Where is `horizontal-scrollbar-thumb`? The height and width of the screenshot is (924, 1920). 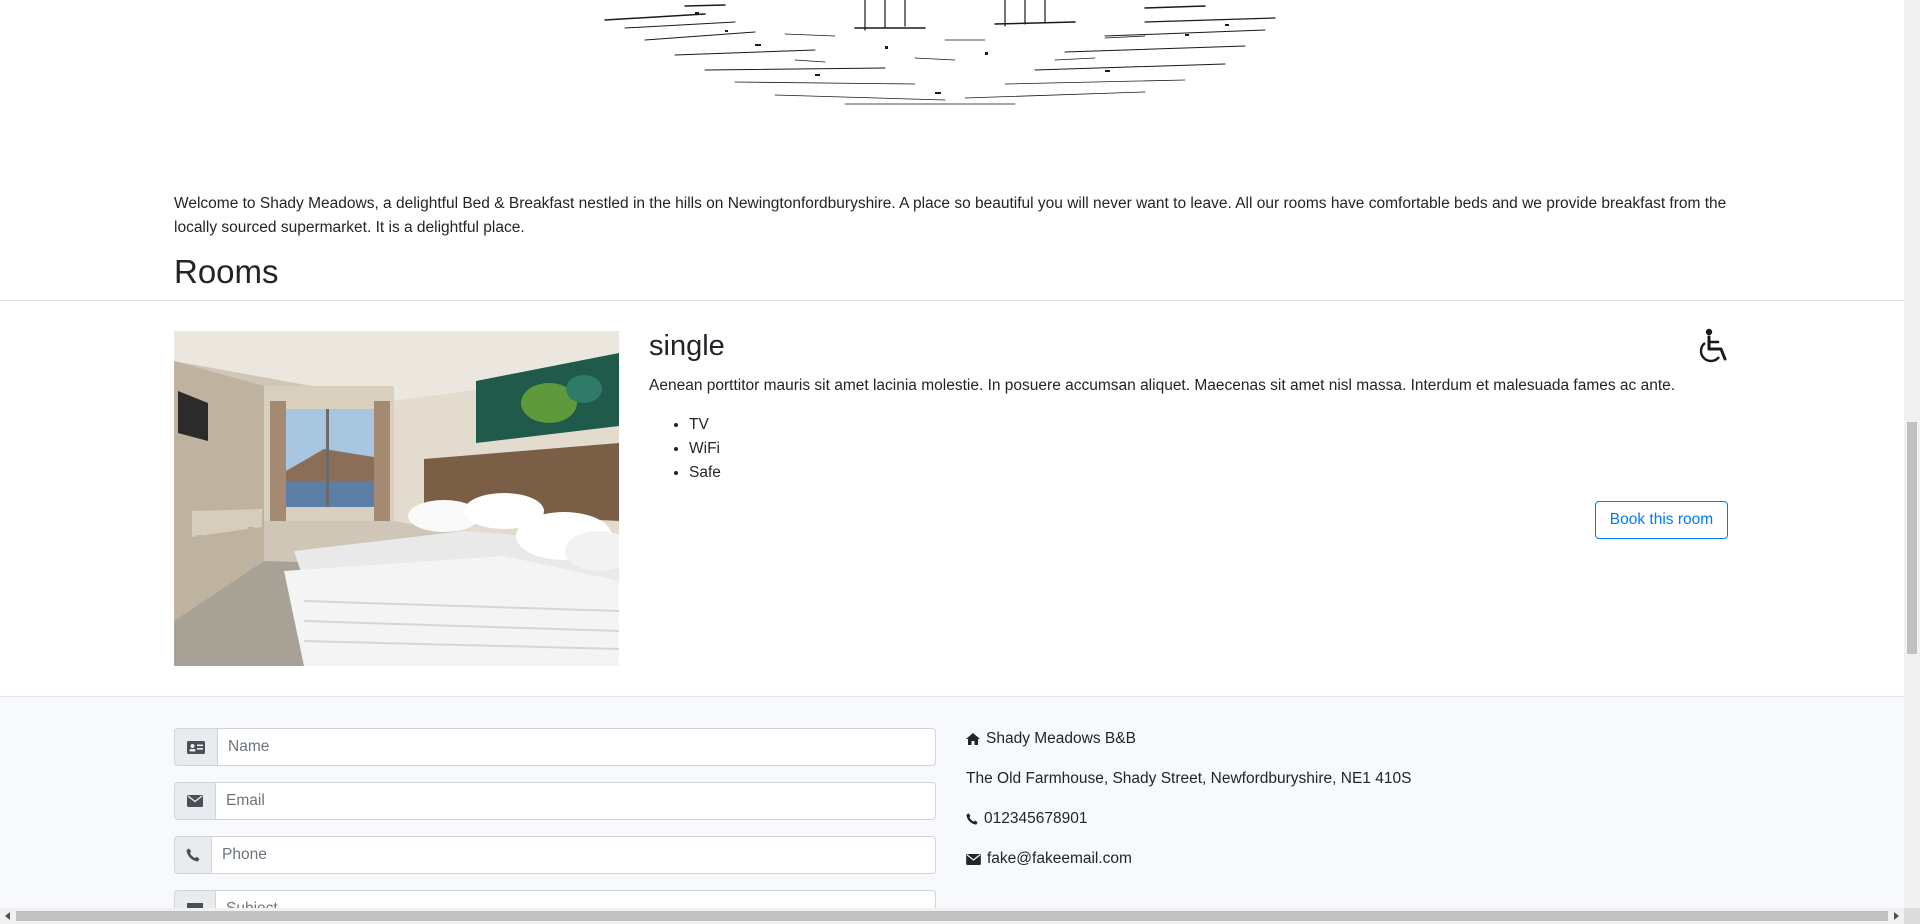 horizontal-scrollbar-thumb is located at coordinates (952, 916).